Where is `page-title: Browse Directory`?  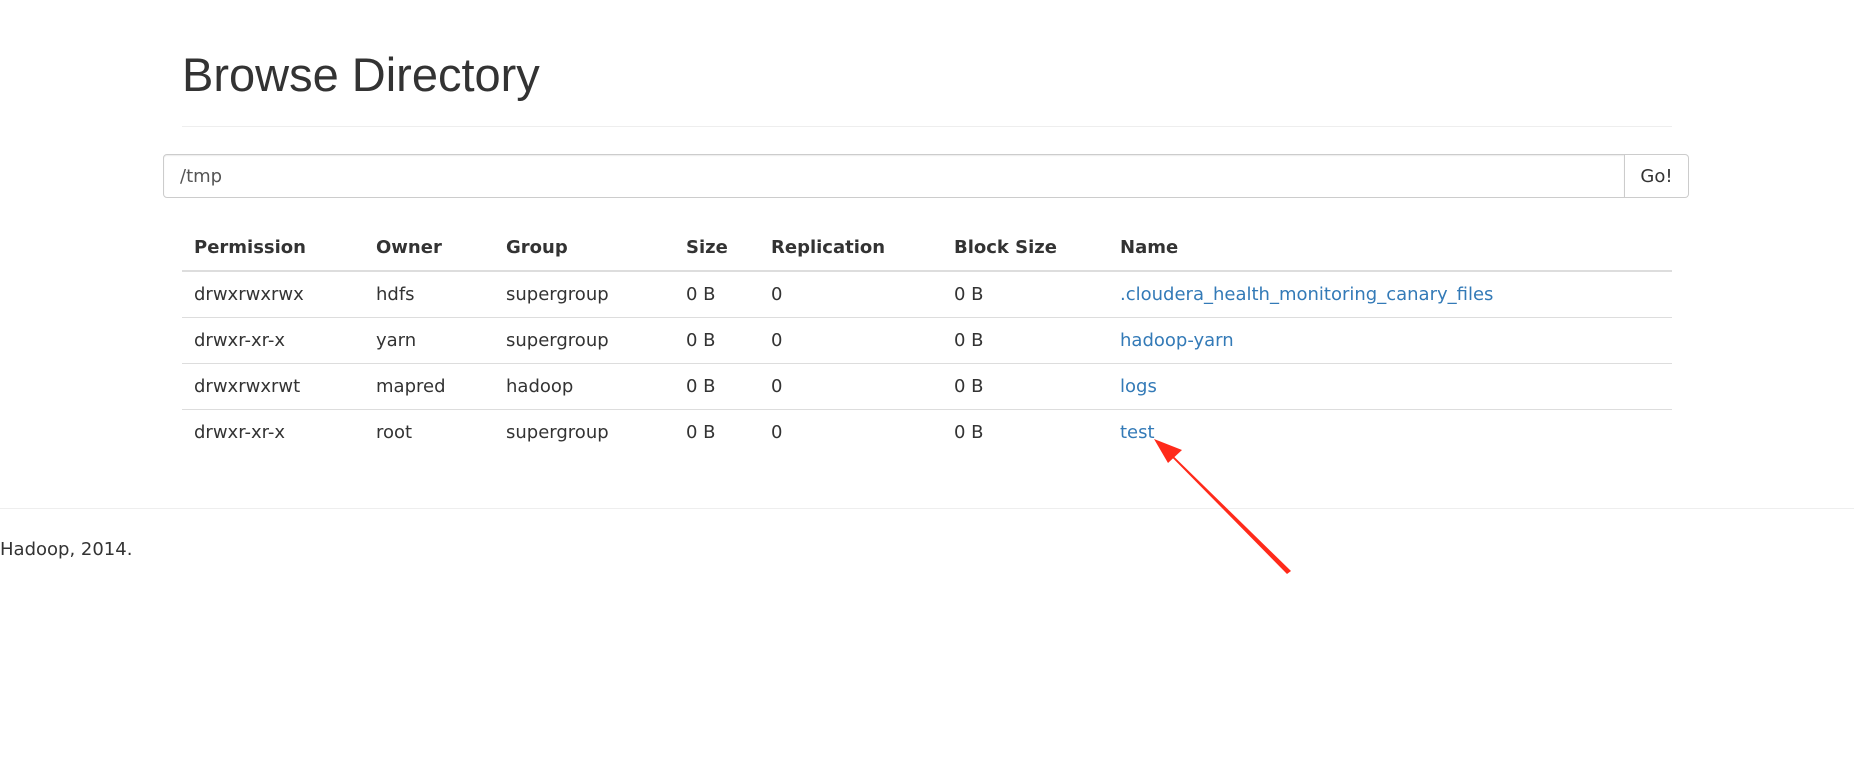
page-title: Browse Directory is located at coordinates (361, 74).